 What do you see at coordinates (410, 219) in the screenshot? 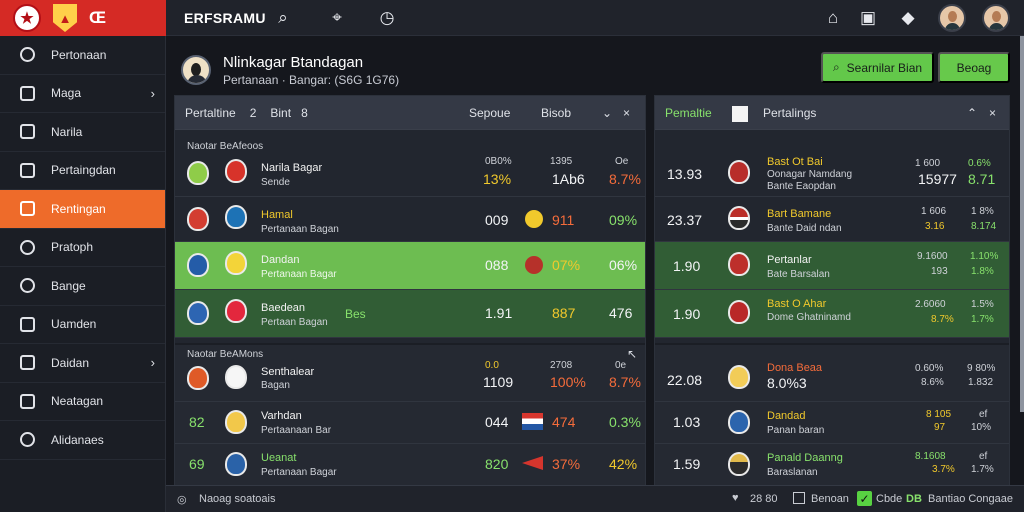
I see `table-row: Hamal Pertanaan Bagan 009 911 09%` at bounding box center [410, 219].